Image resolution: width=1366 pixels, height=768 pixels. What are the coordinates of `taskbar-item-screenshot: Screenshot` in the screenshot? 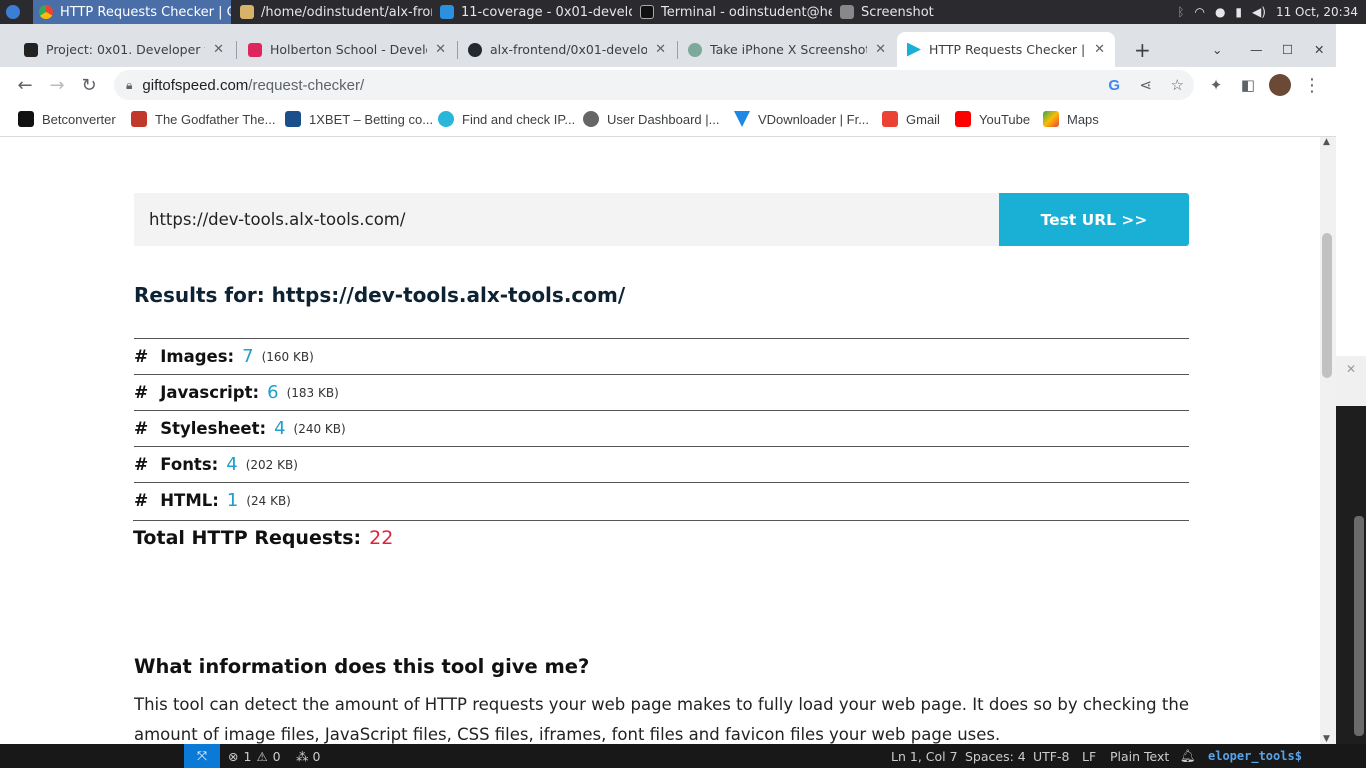 It's located at (899, 12).